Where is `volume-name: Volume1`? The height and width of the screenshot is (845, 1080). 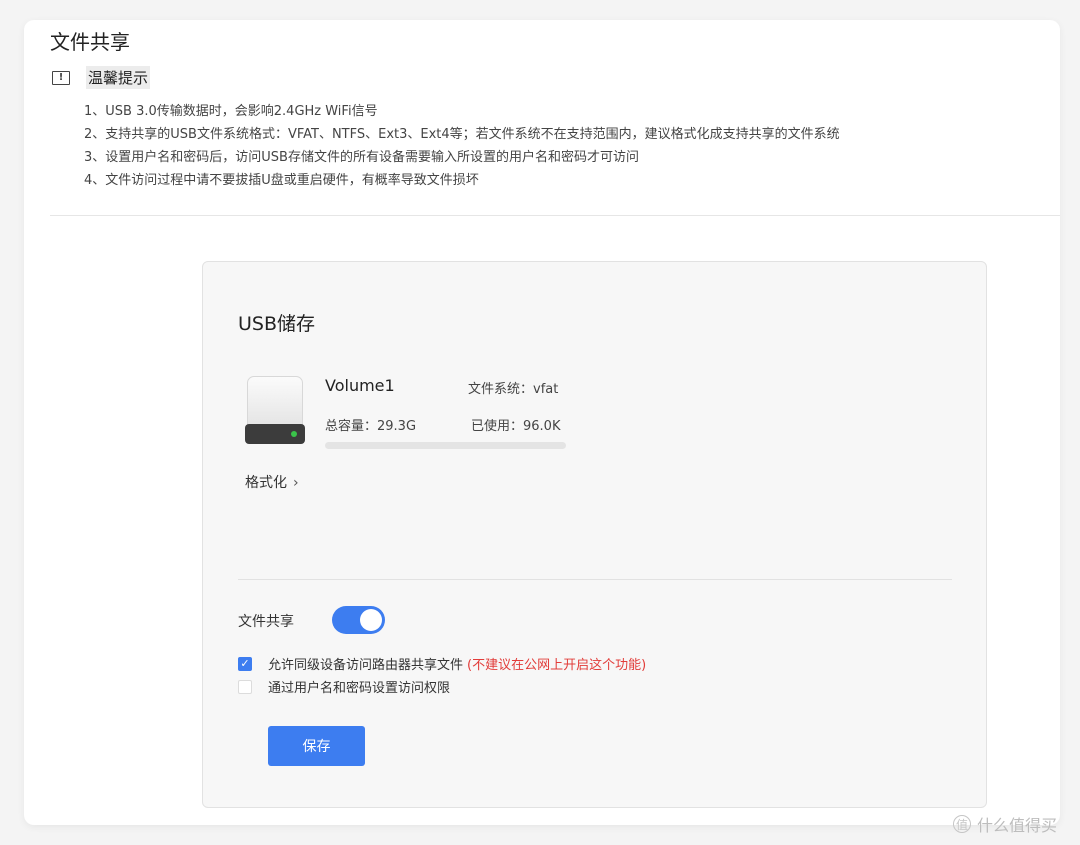
volume-name: Volume1 is located at coordinates (360, 385).